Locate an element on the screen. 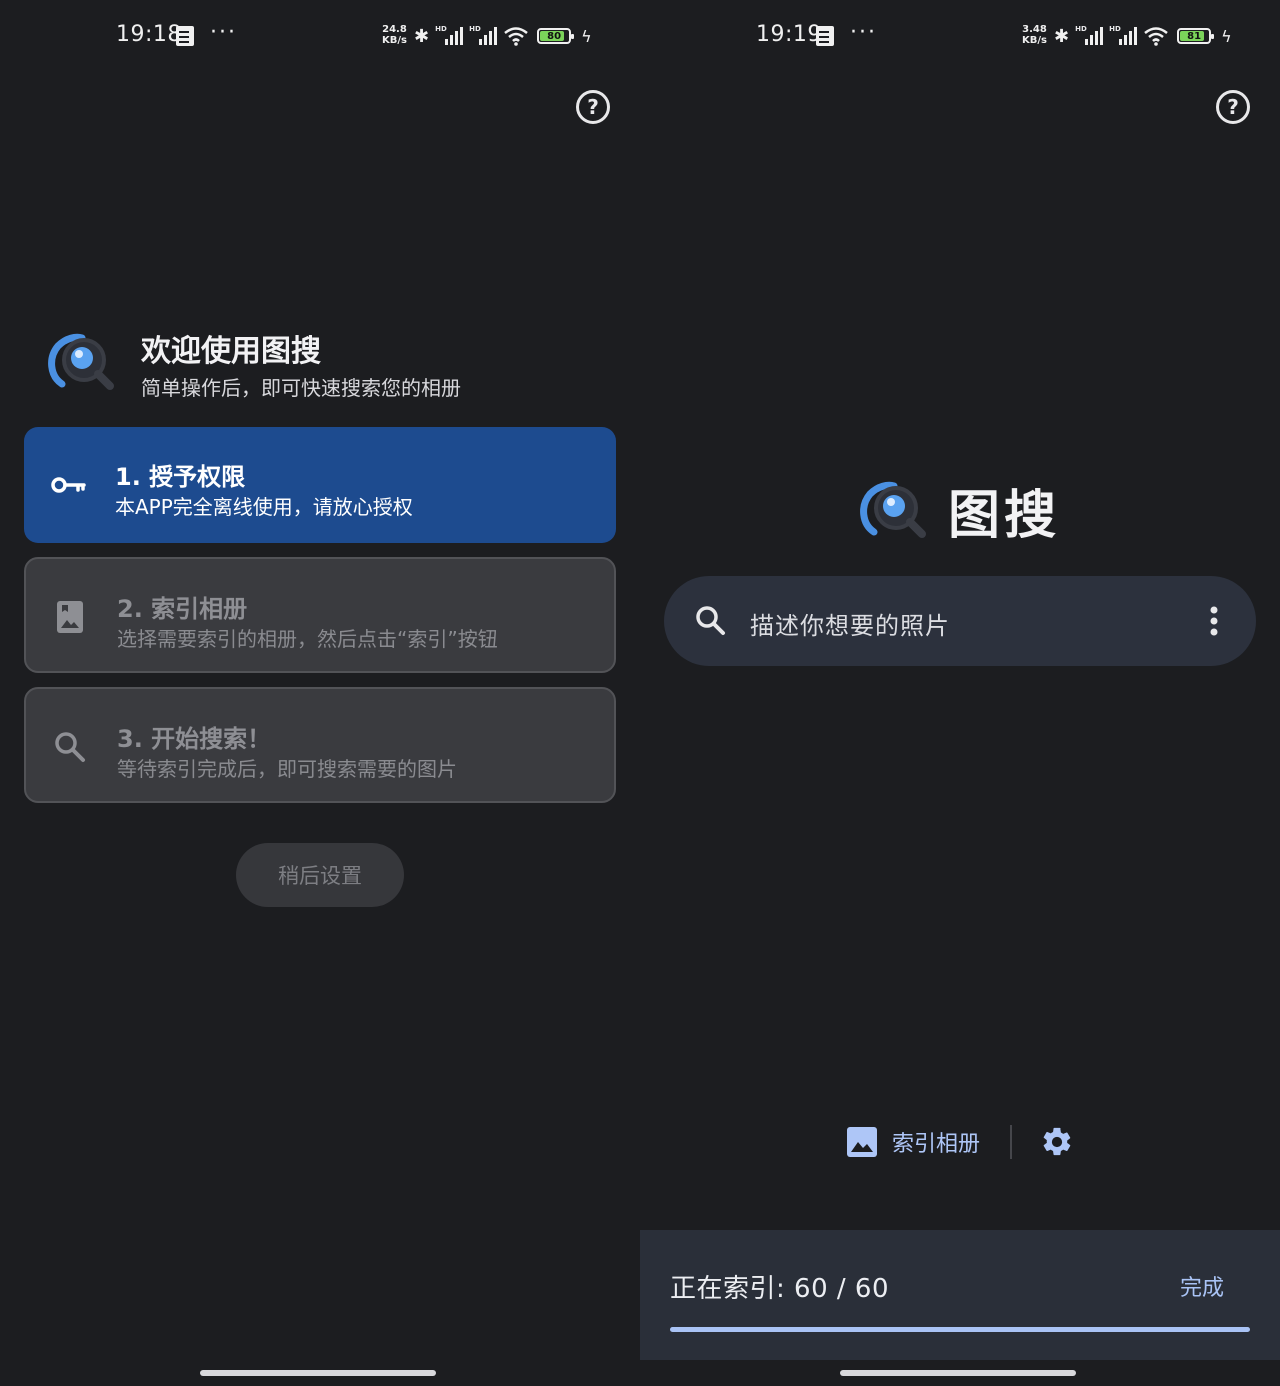 The width and height of the screenshot is (1280, 1386). image-icon is located at coordinates (862, 1142).